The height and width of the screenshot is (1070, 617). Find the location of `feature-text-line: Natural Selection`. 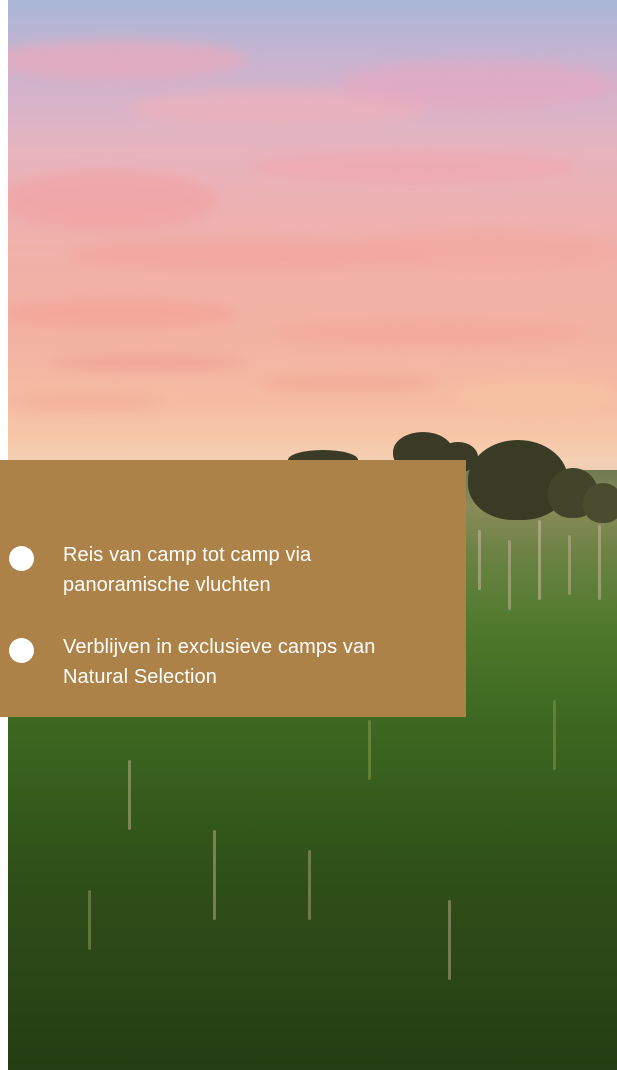

feature-text-line: Natural Selection is located at coordinates (140, 677).